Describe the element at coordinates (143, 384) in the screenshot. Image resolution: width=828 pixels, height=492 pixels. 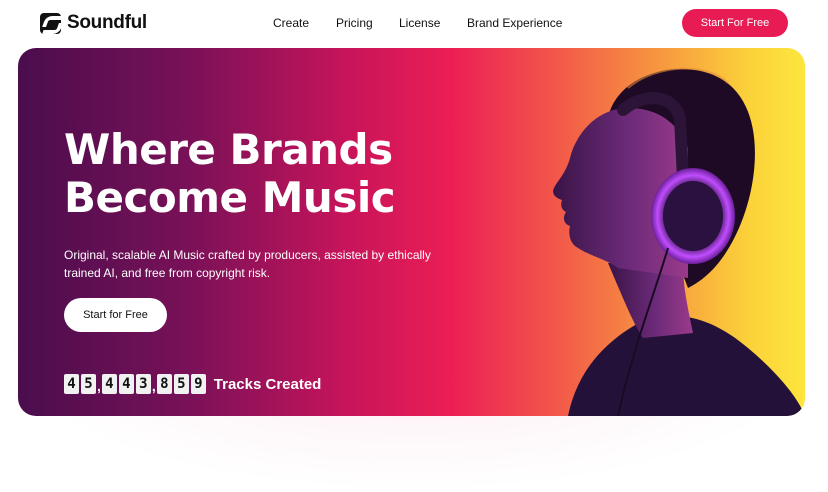
I see `counter-digit: 3` at that location.